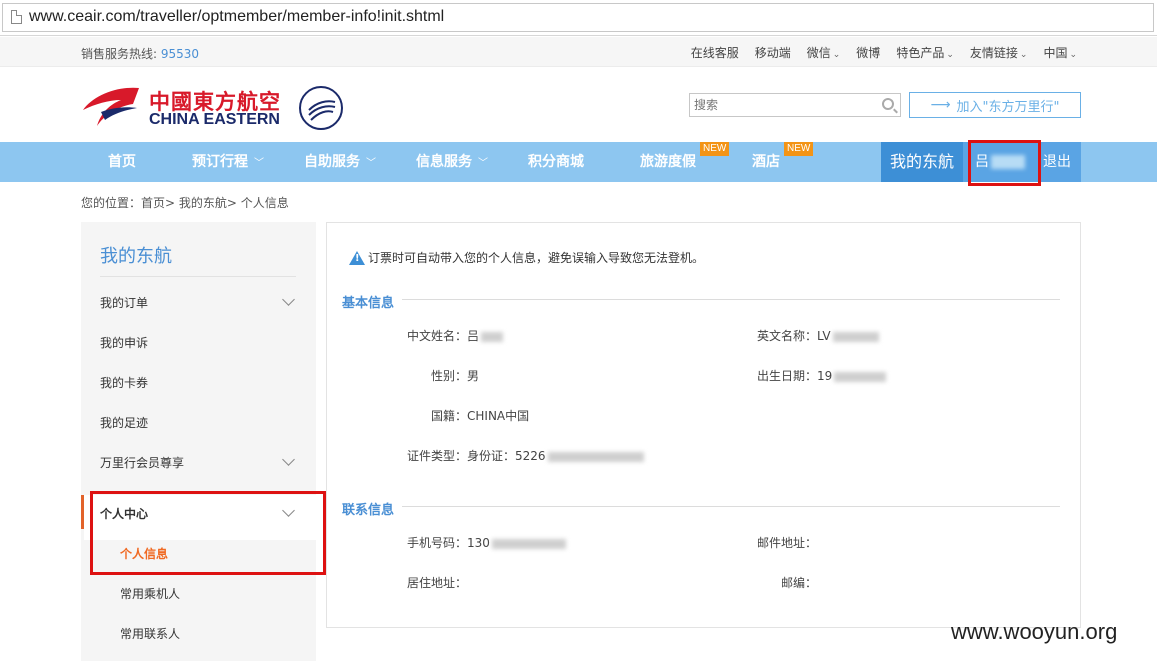 This screenshot has height=661, width=1157. I want to click on search-box, so click(795, 105).